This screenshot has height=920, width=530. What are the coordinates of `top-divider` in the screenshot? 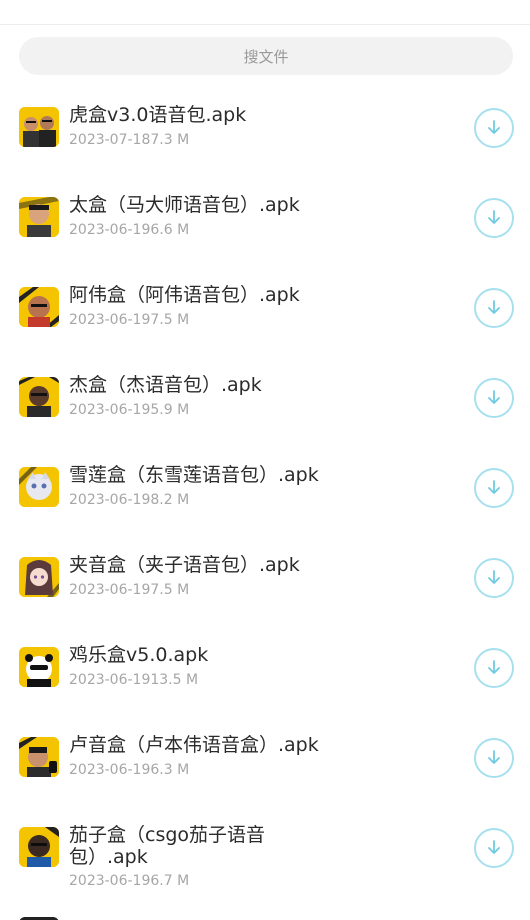 It's located at (265, 24).